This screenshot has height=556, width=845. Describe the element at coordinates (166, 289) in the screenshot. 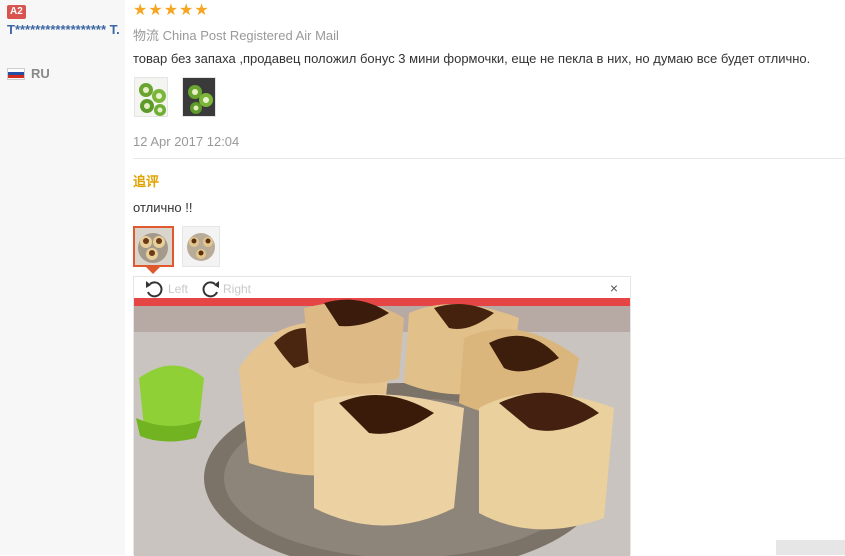

I see `rotate-left-button: Left` at that location.